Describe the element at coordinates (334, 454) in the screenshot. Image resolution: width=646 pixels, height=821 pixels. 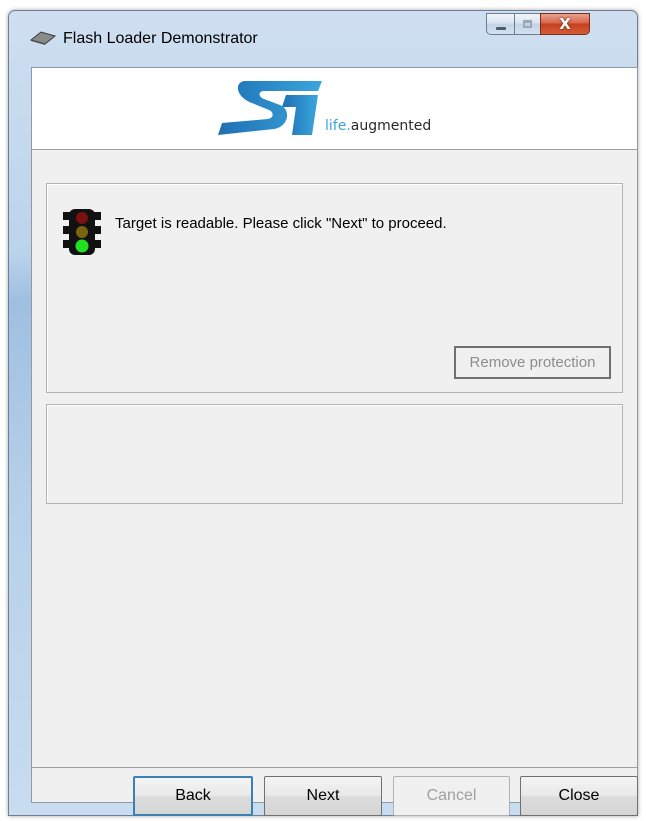
I see `log-group` at that location.